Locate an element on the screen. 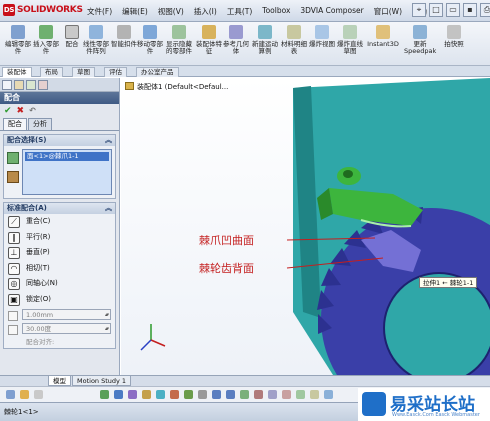 The height and width of the screenshot is (421, 490). print-icon: ⎙ is located at coordinates (485, 10).